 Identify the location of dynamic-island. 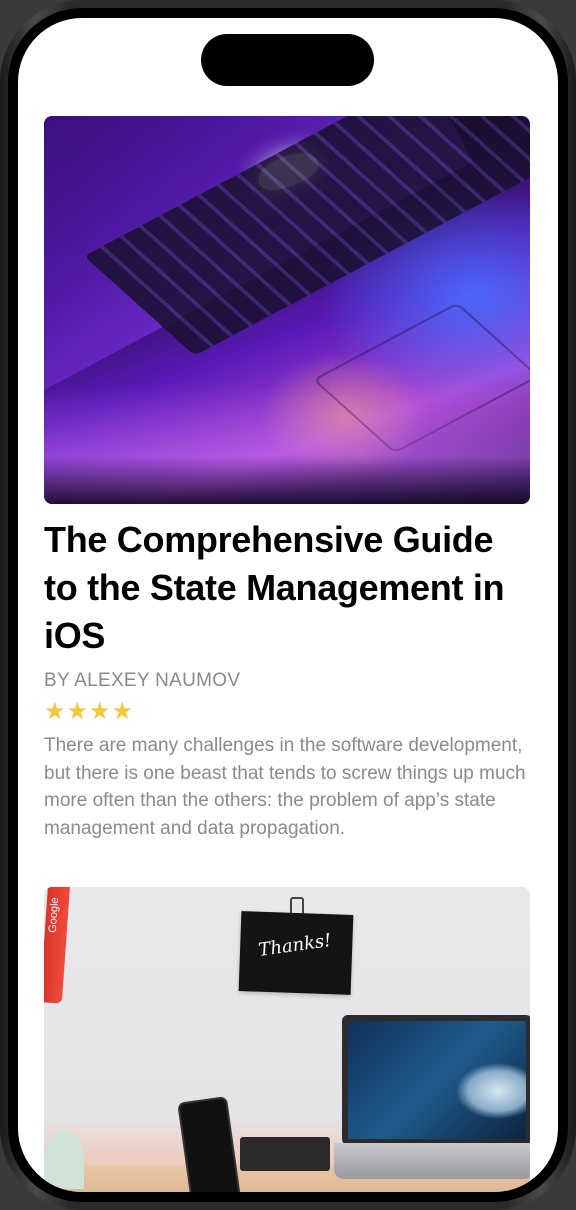
(287, 60).